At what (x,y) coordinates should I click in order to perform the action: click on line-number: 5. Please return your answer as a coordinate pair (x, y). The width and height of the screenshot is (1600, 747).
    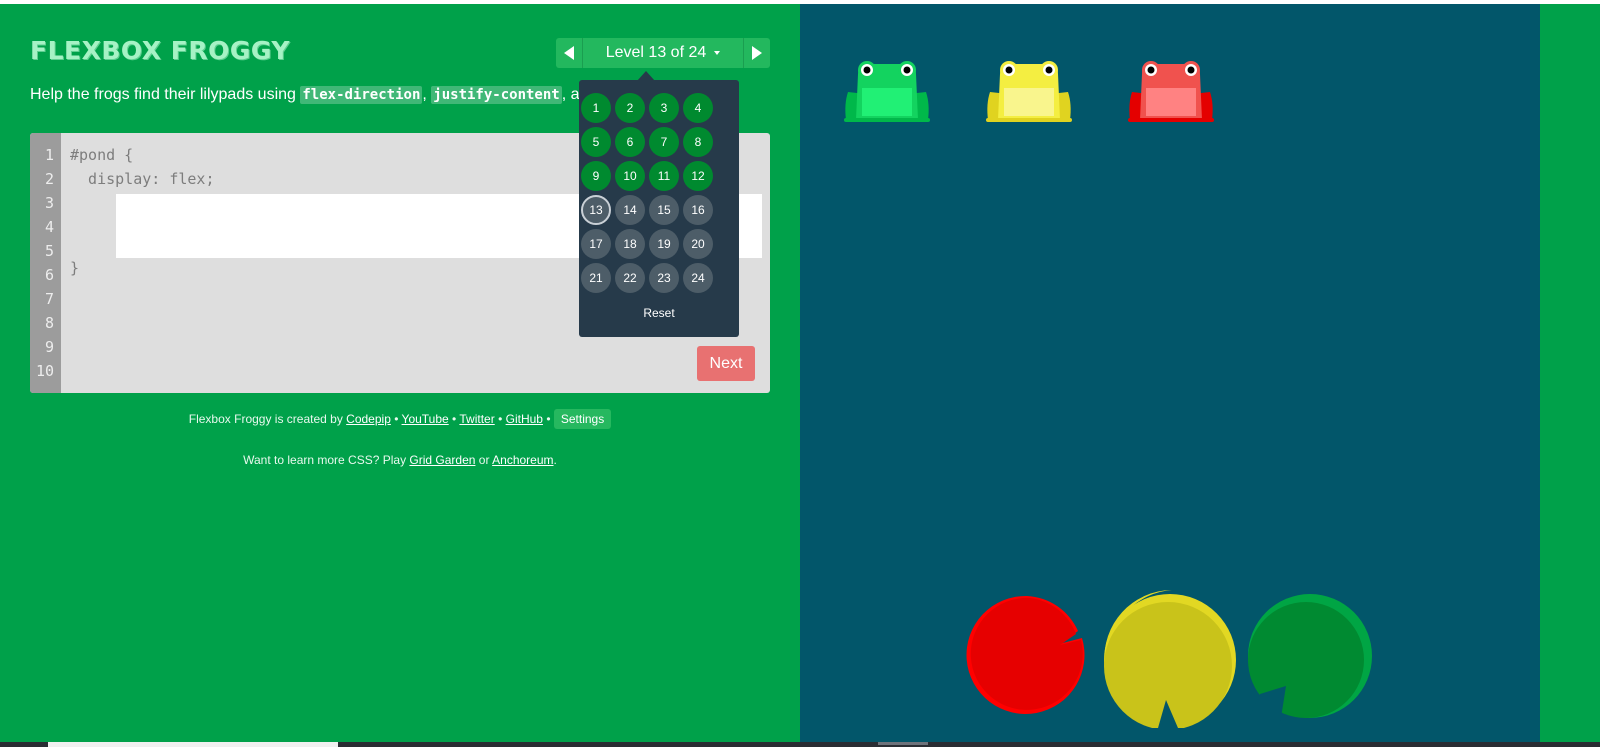
    Looking at the image, I should click on (49, 251).